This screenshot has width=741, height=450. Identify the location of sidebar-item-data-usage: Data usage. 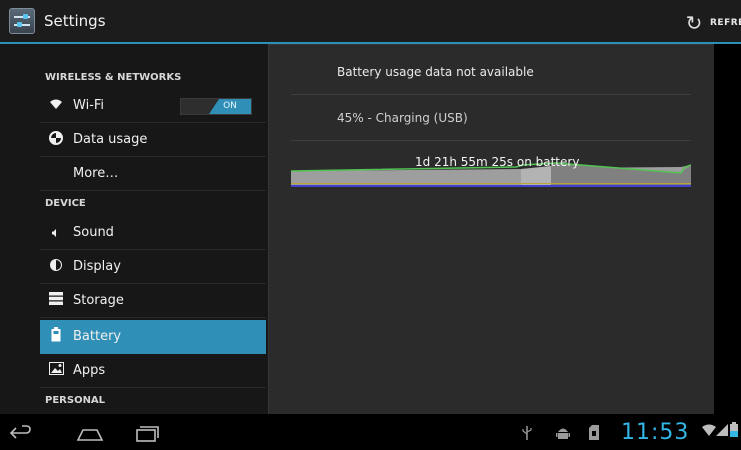
(153, 140).